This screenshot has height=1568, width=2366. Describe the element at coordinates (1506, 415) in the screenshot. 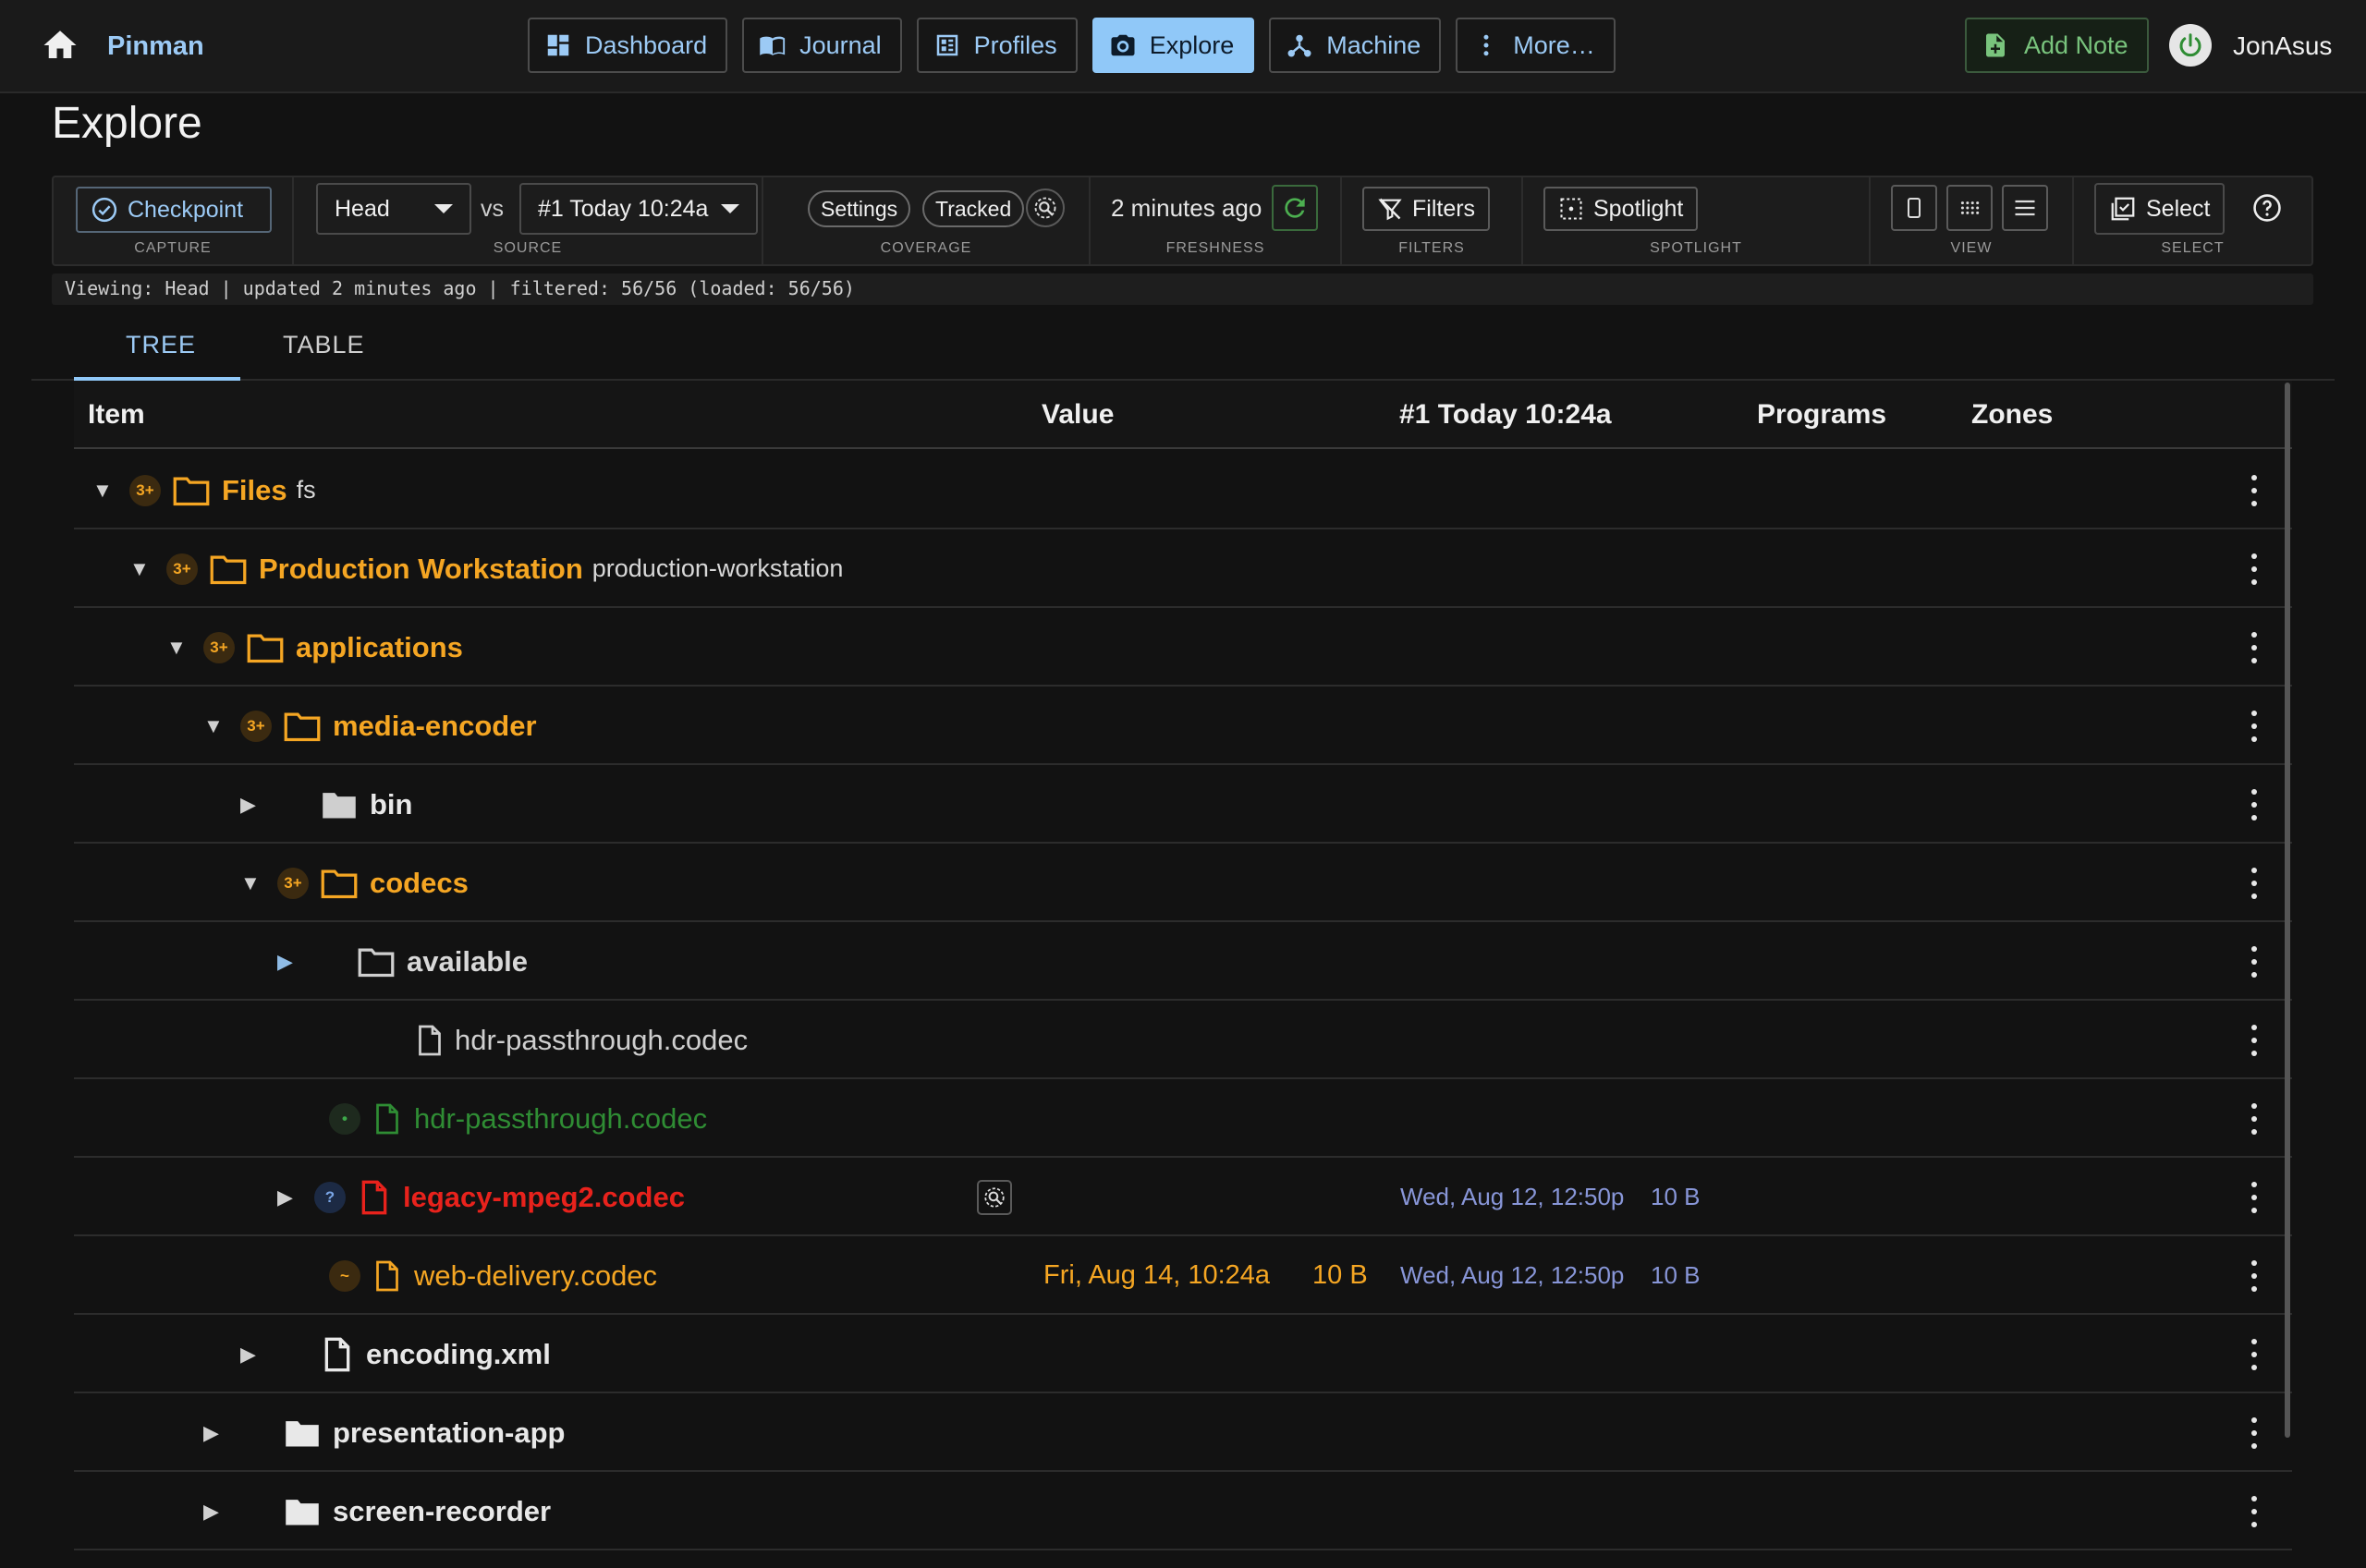

I see `column-header-snapshot: #1 Today 10:24a` at that location.